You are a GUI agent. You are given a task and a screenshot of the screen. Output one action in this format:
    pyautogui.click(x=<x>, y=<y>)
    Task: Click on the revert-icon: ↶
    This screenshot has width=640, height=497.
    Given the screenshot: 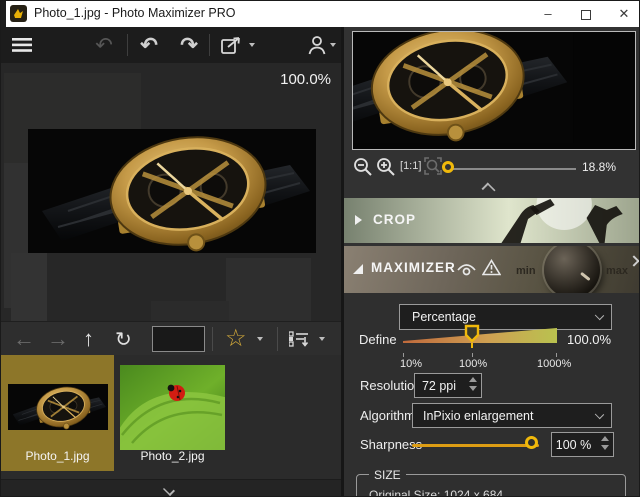 What is the action you would take?
    pyautogui.click(x=104, y=45)
    